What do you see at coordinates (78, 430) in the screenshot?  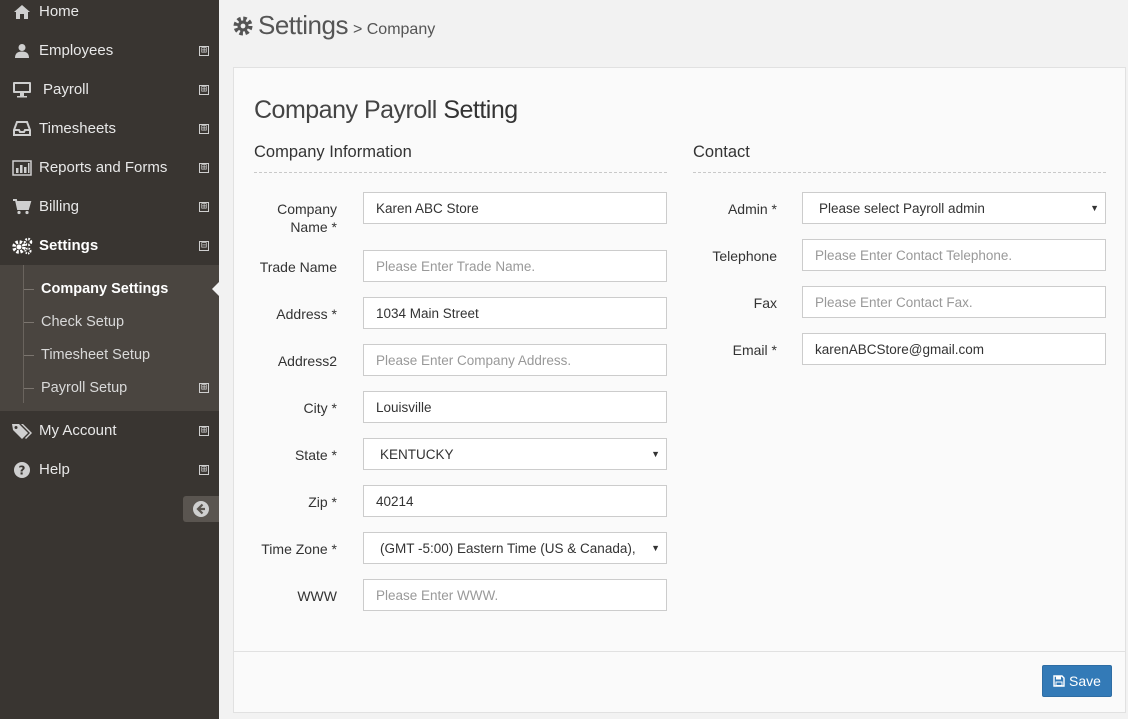 I see `sidebar-item-label: My Account` at bounding box center [78, 430].